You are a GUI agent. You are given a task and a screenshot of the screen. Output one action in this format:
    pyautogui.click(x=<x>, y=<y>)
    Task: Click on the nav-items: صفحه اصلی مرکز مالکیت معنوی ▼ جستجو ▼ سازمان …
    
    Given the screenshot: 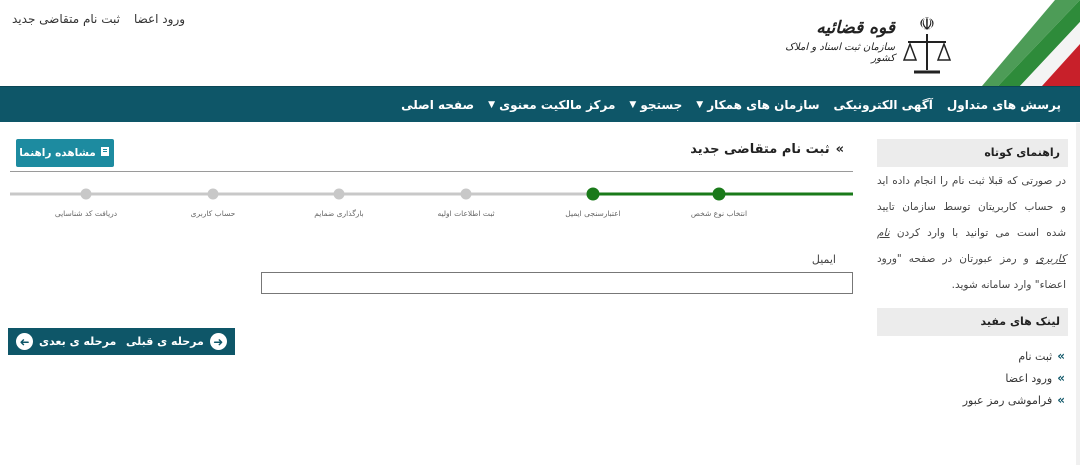 What is the action you would take?
    pyautogui.click(x=731, y=105)
    